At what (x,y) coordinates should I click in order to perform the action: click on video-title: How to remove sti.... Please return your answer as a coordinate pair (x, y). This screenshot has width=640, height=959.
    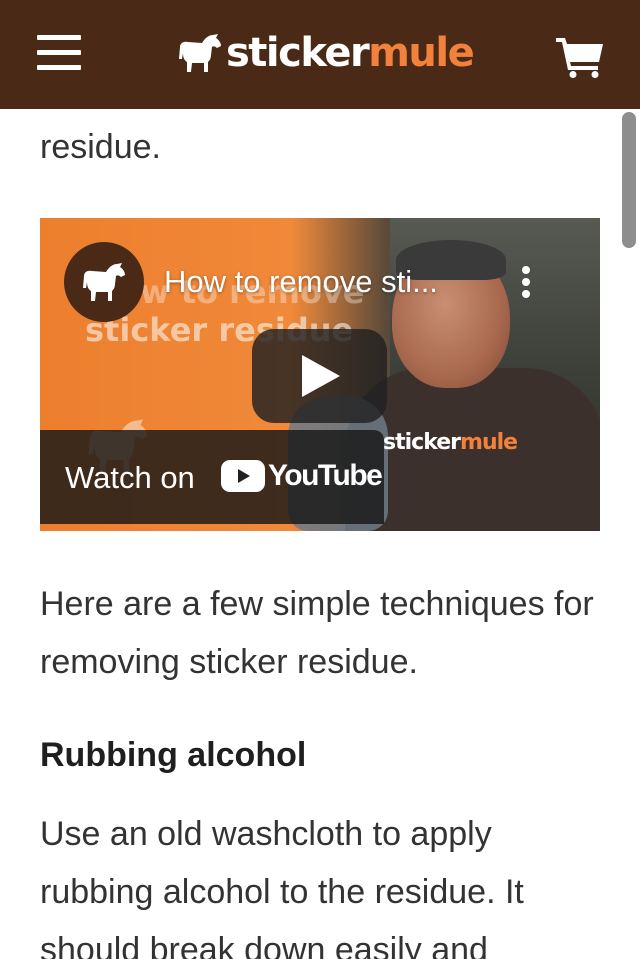
    Looking at the image, I should click on (301, 282).